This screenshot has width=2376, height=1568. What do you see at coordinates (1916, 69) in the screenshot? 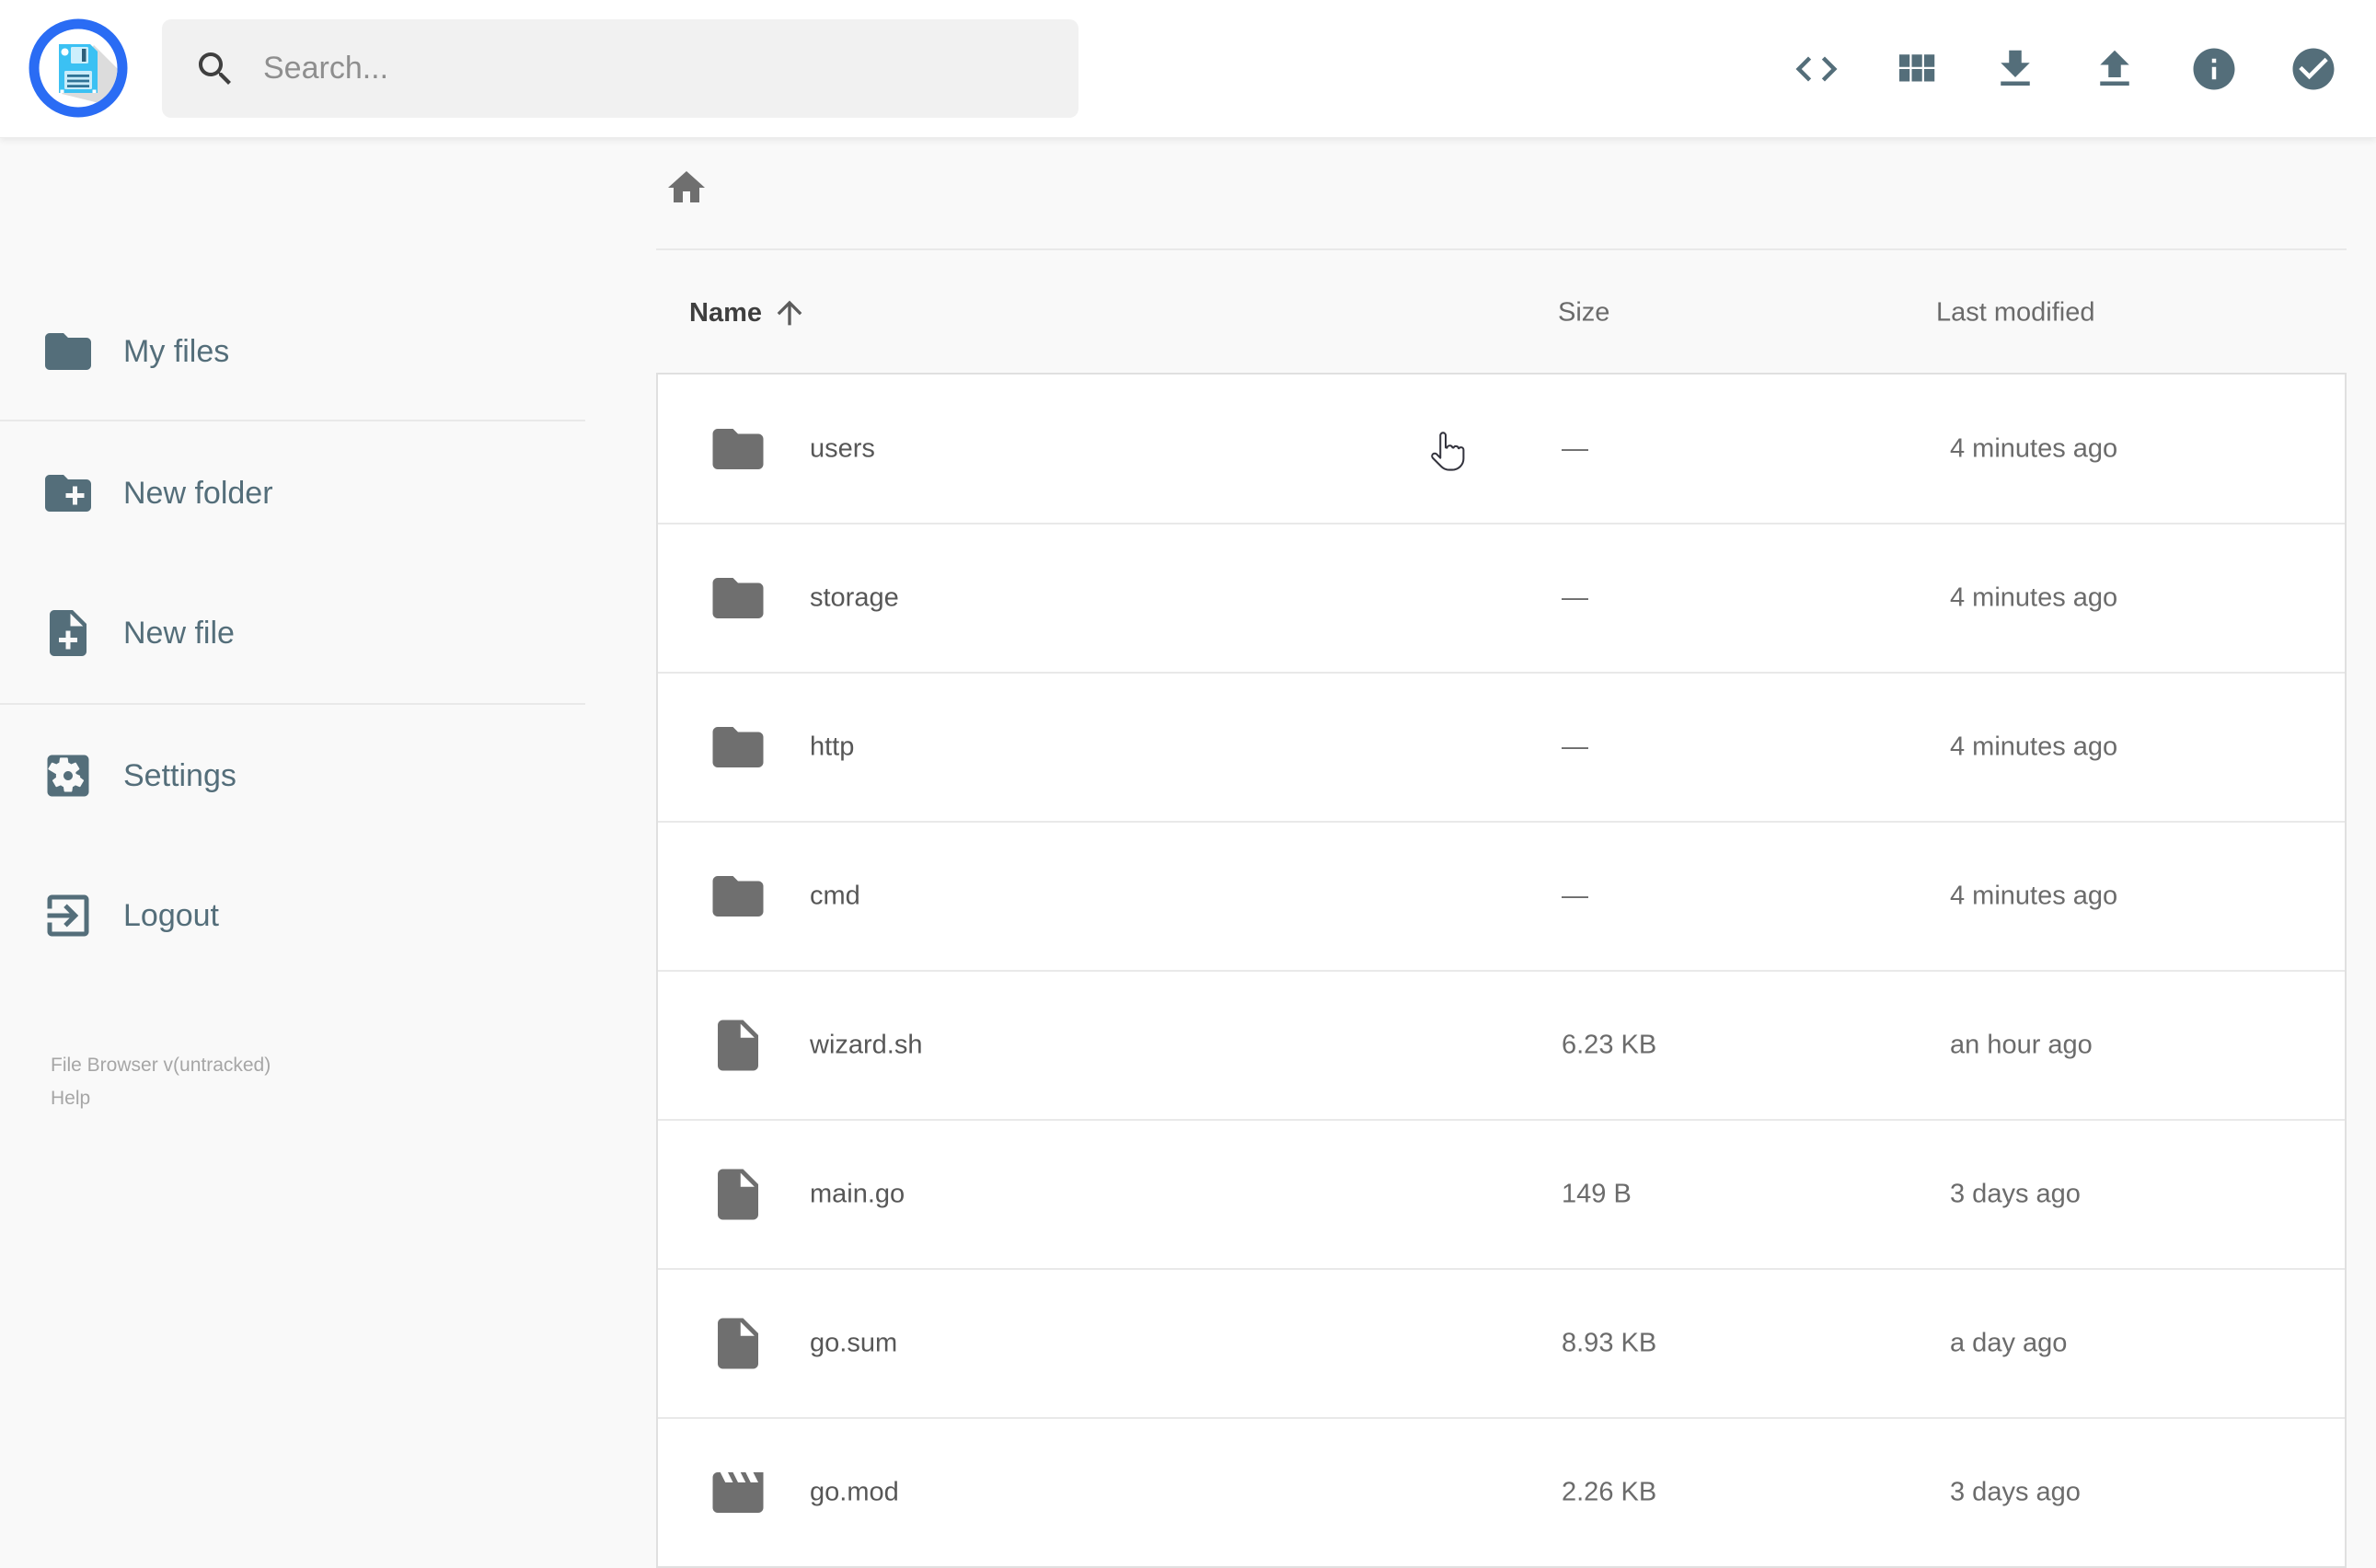
I see `grid-view-icon` at bounding box center [1916, 69].